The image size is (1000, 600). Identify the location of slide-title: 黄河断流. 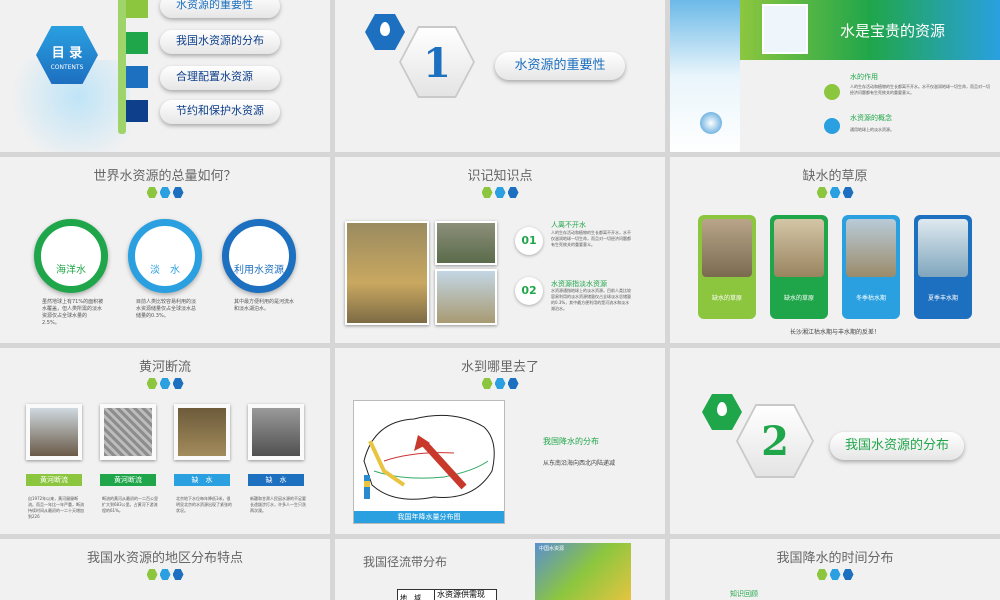
(164, 367).